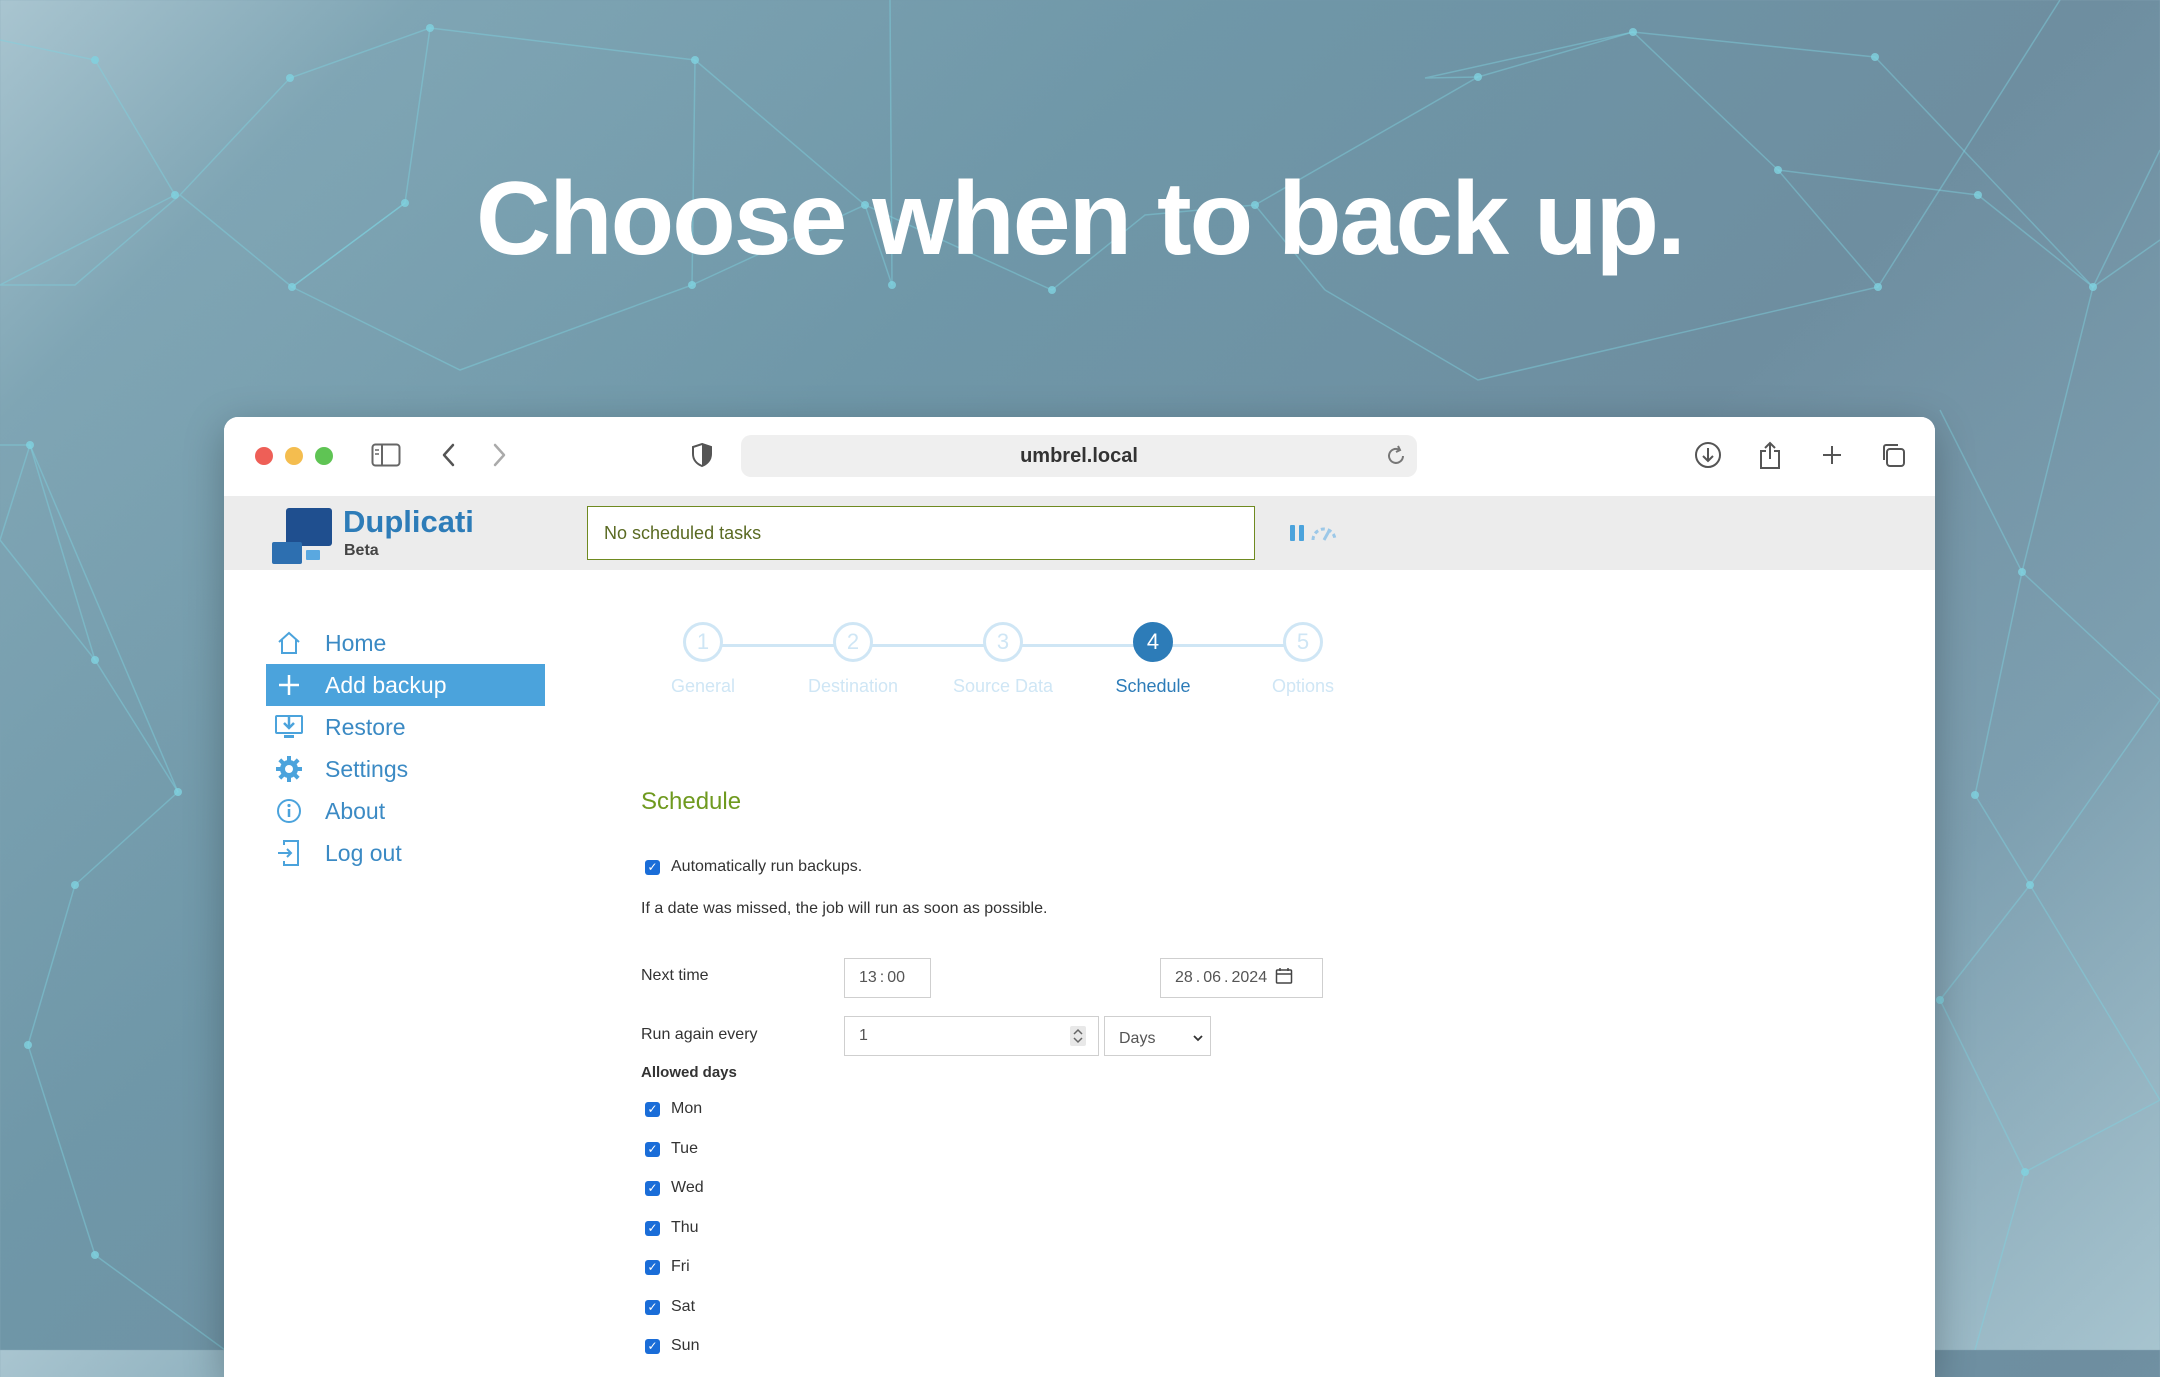  What do you see at coordinates (294, 456) in the screenshot?
I see `minimize-window-button` at bounding box center [294, 456].